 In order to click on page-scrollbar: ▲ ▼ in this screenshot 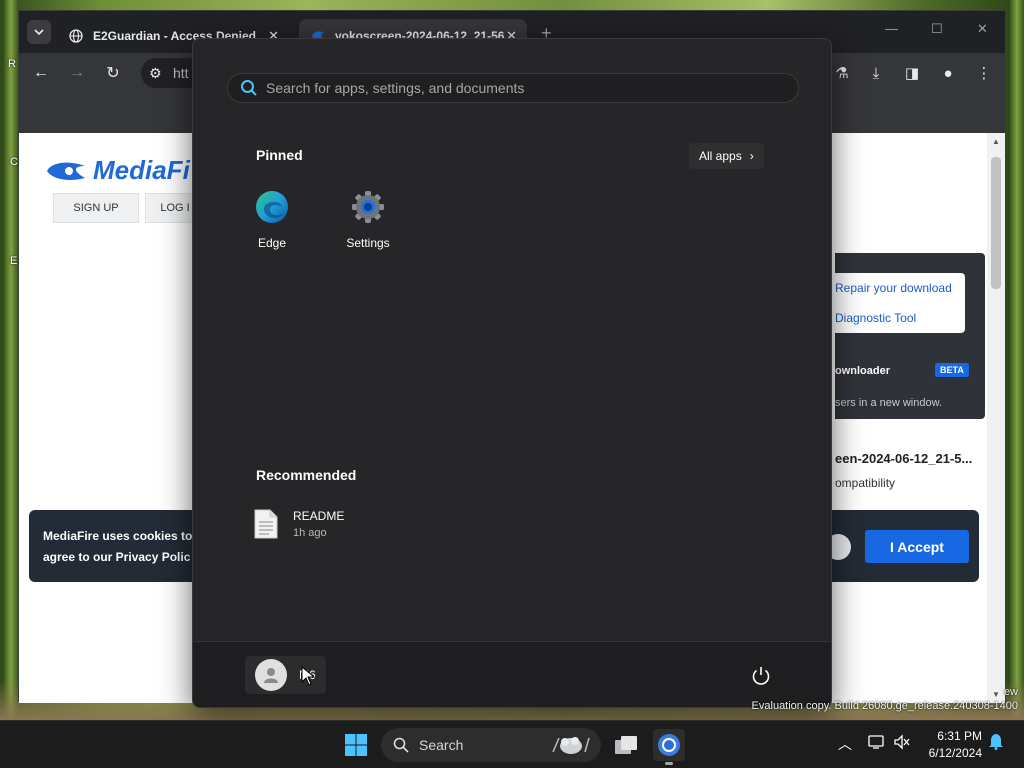, I will do `click(996, 418)`.